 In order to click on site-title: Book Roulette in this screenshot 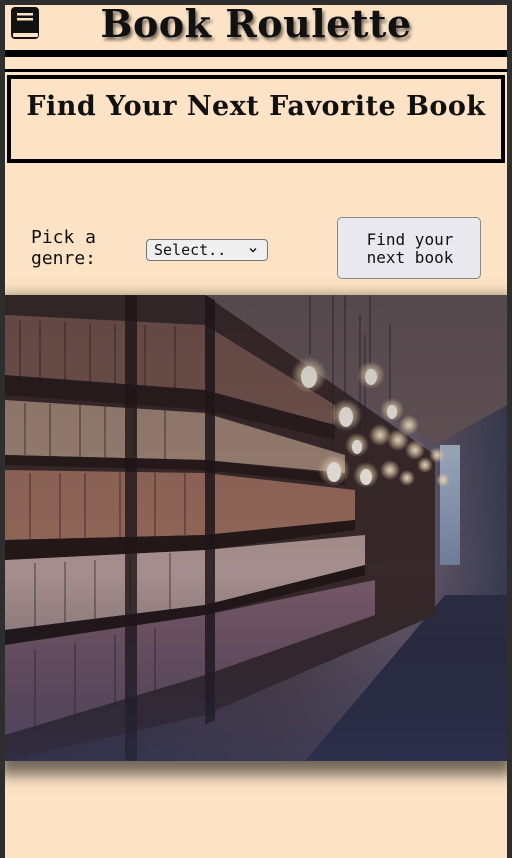, I will do `click(256, 25)`.